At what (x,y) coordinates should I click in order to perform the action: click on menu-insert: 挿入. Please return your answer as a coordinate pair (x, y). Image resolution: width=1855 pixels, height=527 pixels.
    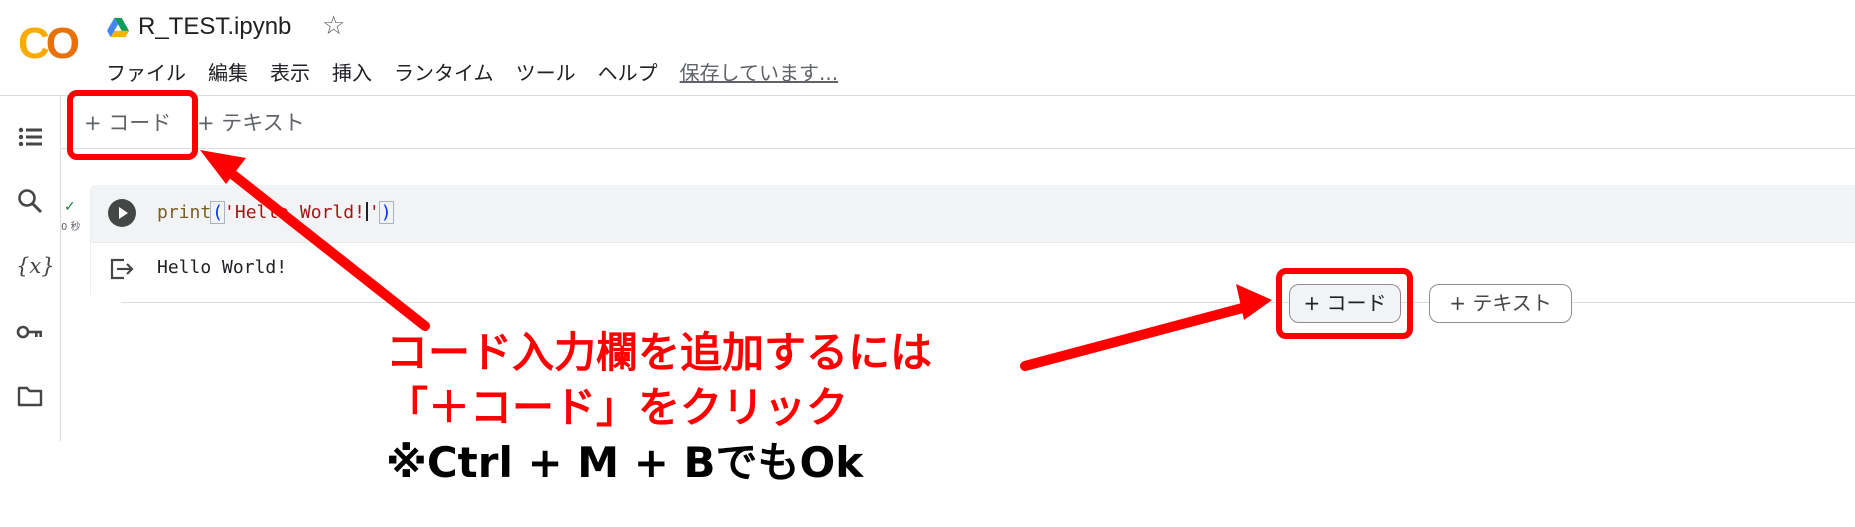
    Looking at the image, I should click on (352, 71).